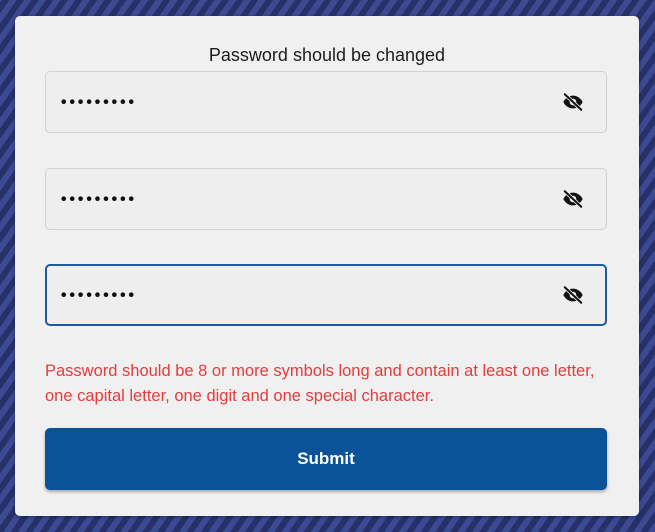 The width and height of the screenshot is (655, 532). What do you see at coordinates (97, 199) in the screenshot?
I see `new-password-value: •••••••••` at bounding box center [97, 199].